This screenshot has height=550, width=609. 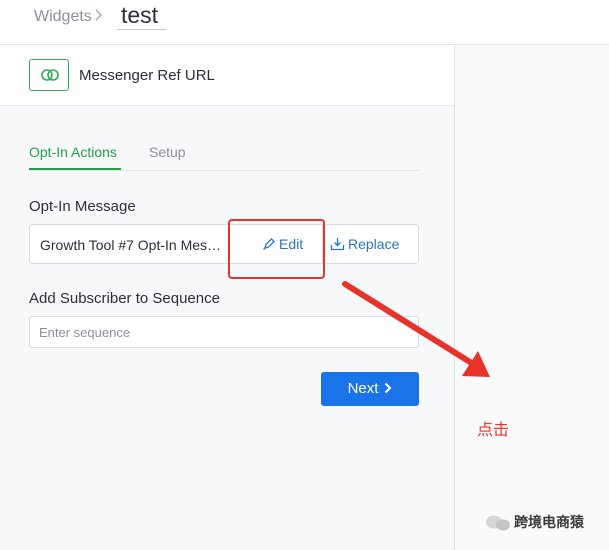 I want to click on annotation-text: 点击, so click(x=493, y=429).